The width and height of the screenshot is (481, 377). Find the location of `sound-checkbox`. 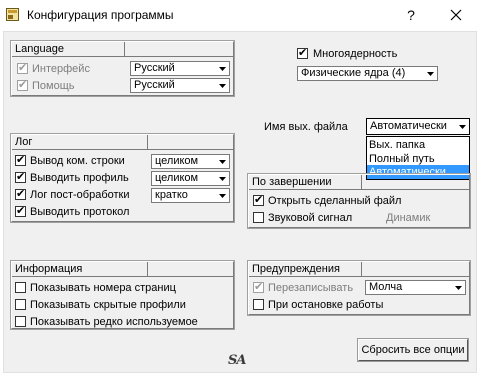

sound-checkbox is located at coordinates (258, 217).